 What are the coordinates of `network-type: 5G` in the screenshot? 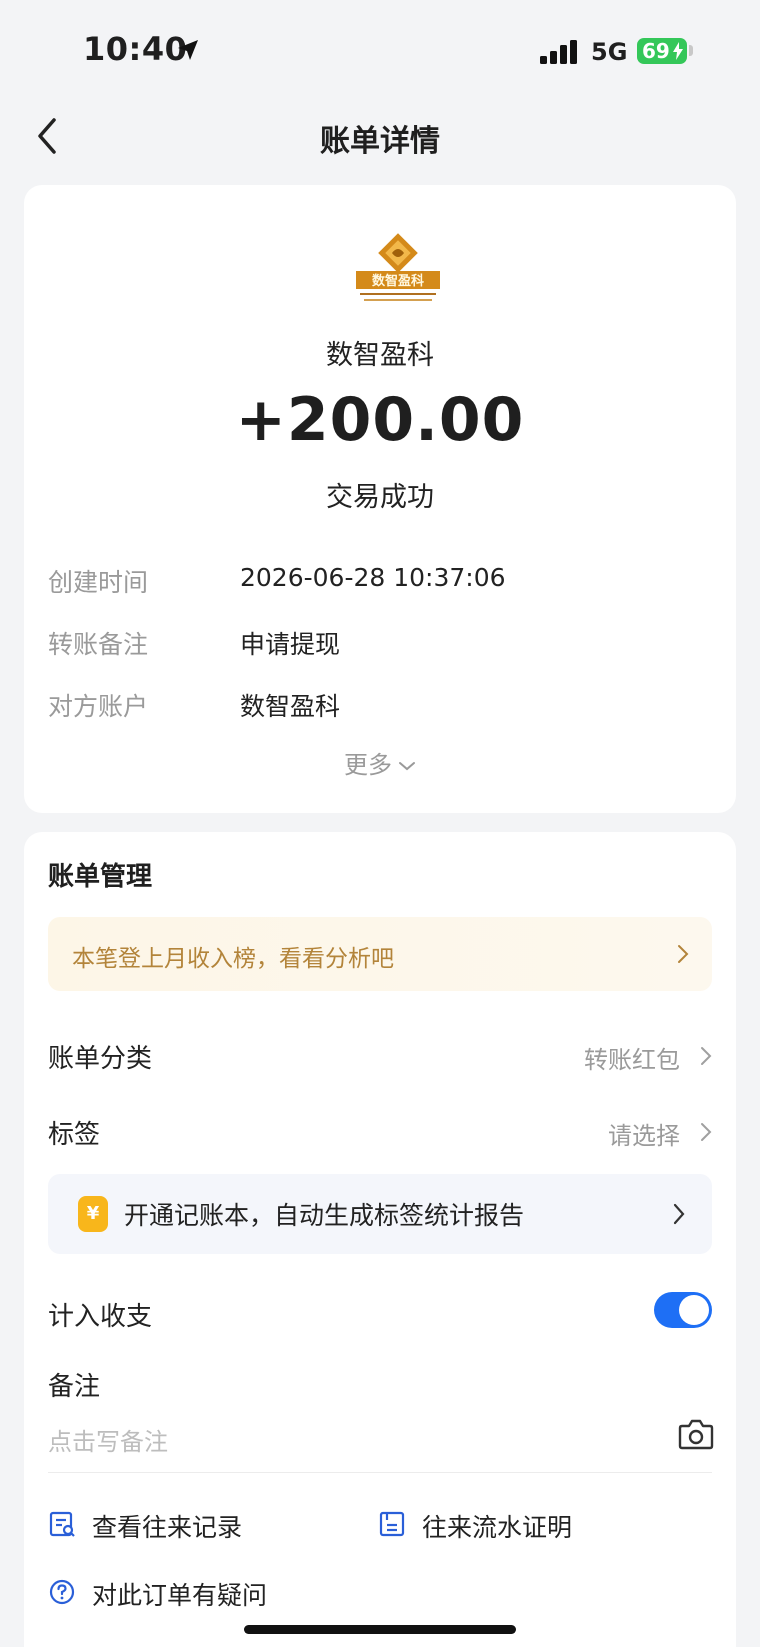 It's located at (609, 52).